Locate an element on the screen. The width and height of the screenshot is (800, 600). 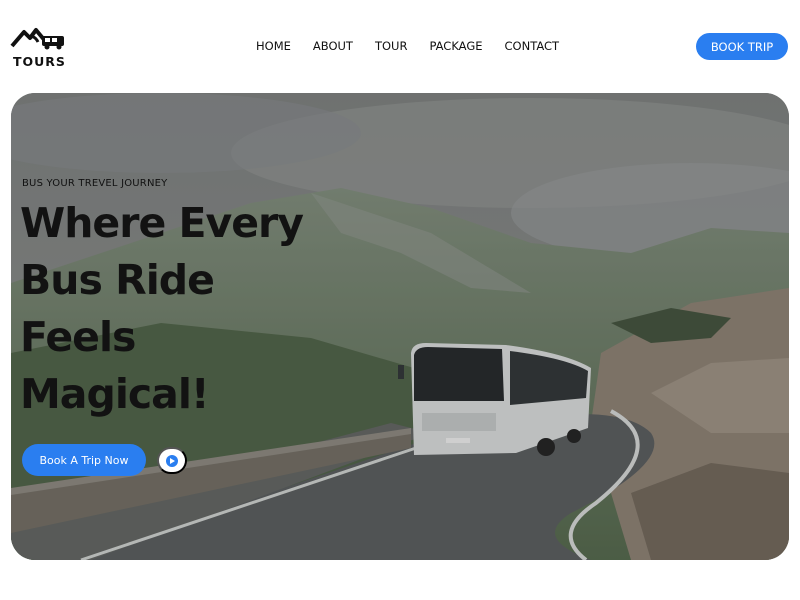
mountain-bus-logo-icon is located at coordinates (37, 39).